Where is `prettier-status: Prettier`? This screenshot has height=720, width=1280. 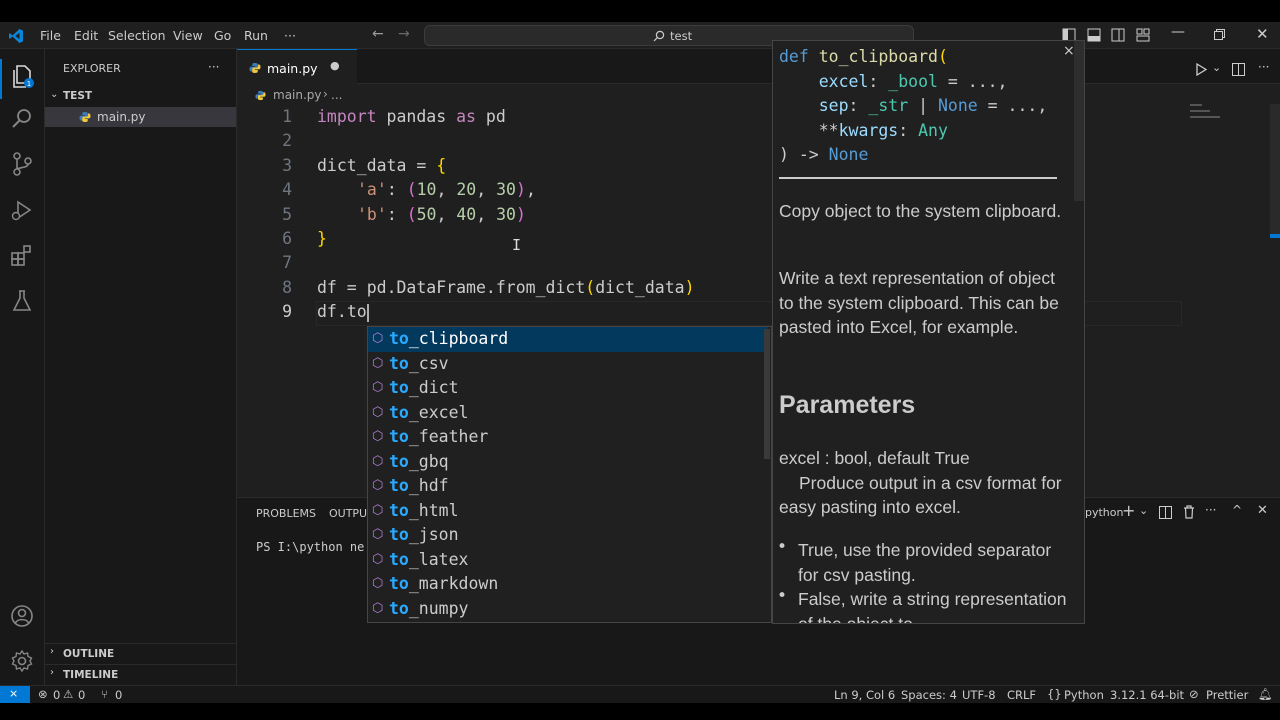
prettier-status: Prettier is located at coordinates (1227, 695).